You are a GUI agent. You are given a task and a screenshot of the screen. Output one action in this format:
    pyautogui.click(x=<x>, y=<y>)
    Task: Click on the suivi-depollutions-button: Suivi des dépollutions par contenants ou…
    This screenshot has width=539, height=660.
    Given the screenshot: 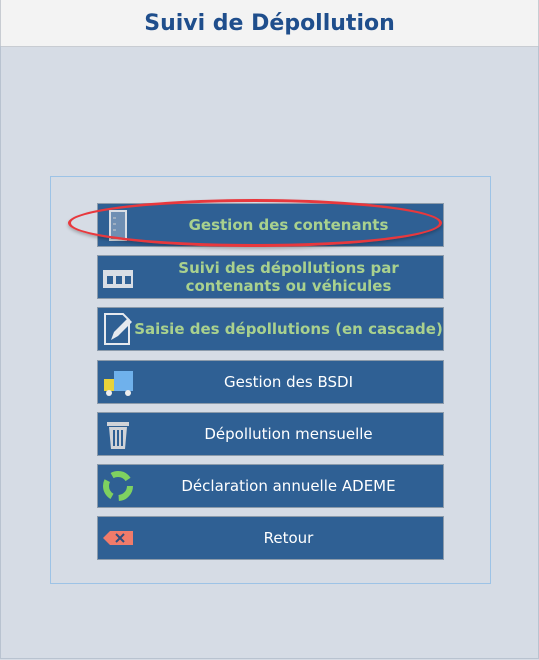 What is the action you would take?
    pyautogui.click(x=270, y=277)
    